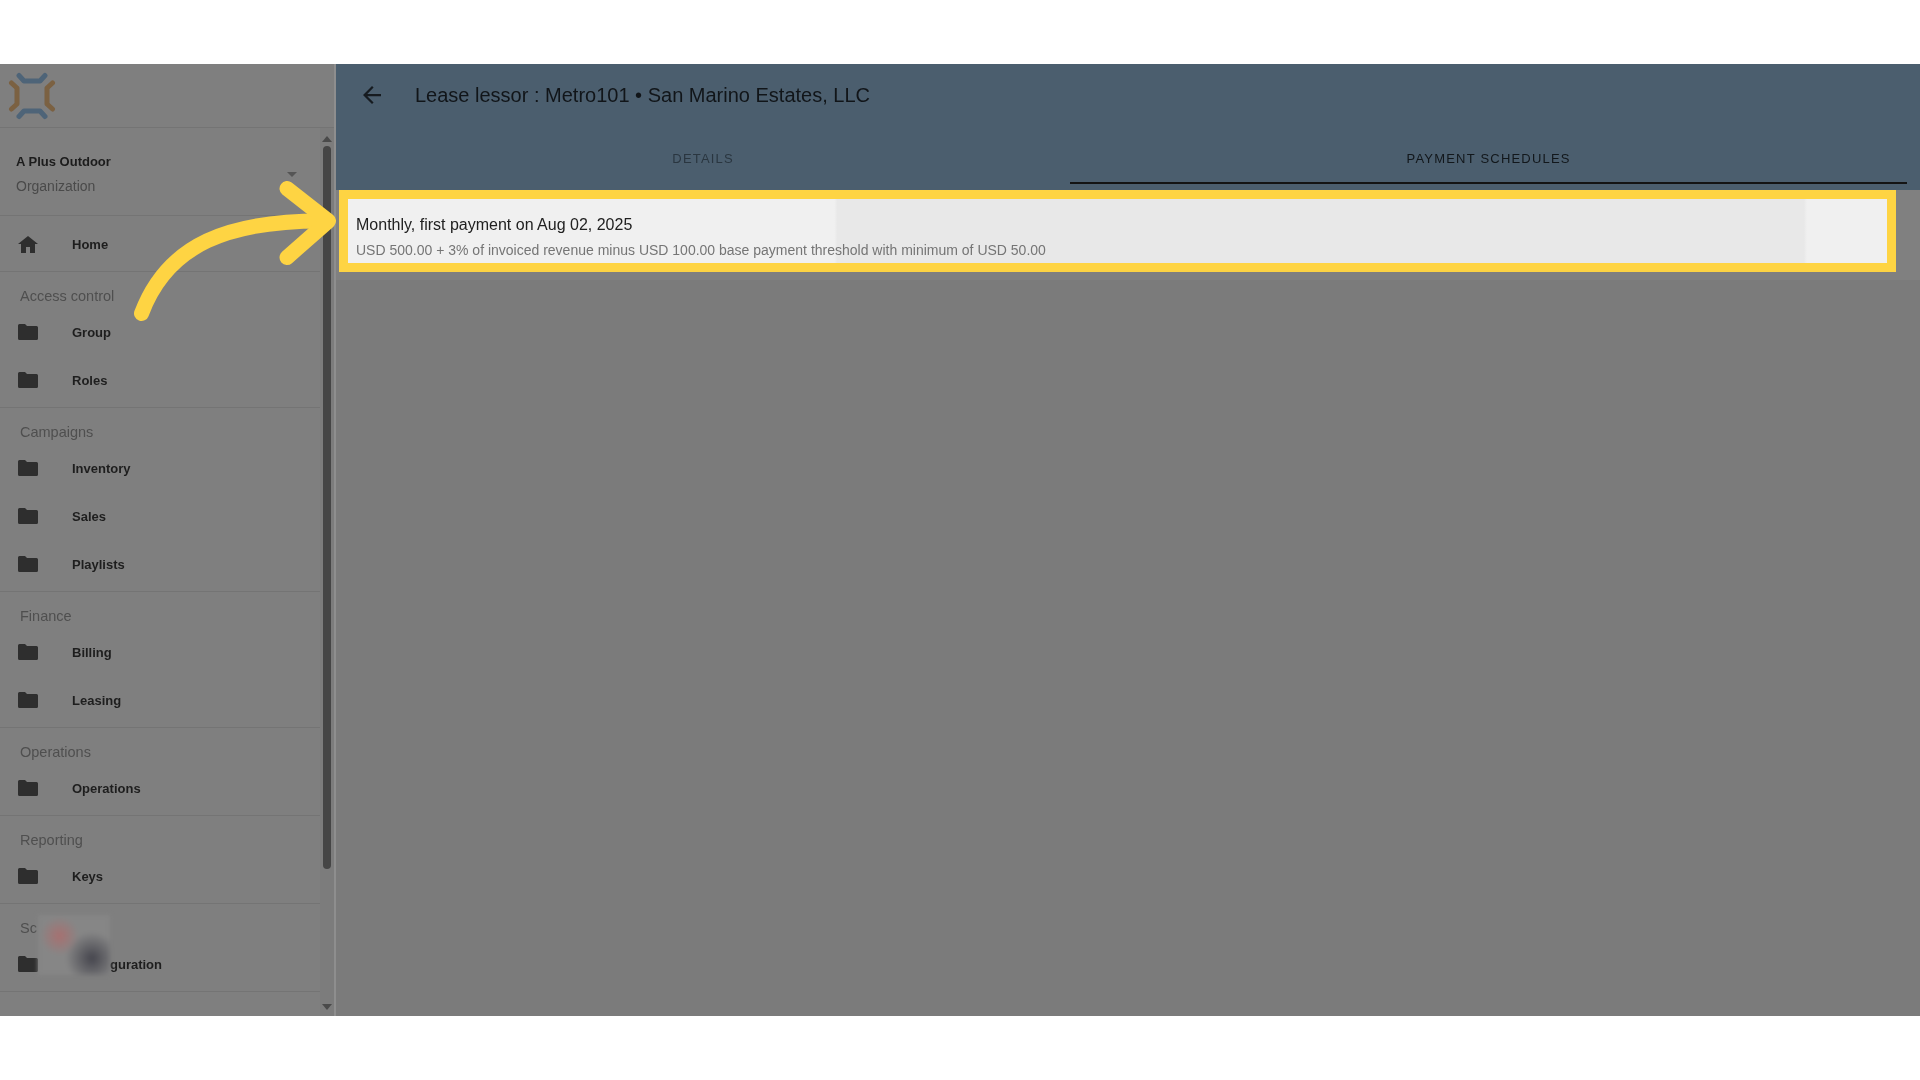  Describe the element at coordinates (160, 332) in the screenshot. I see `nav-item: Group` at that location.